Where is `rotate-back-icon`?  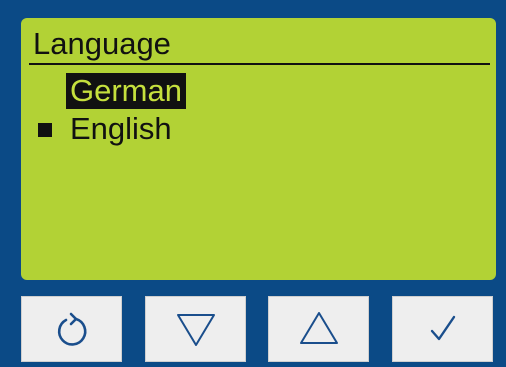 rotate-back-icon is located at coordinates (71, 329).